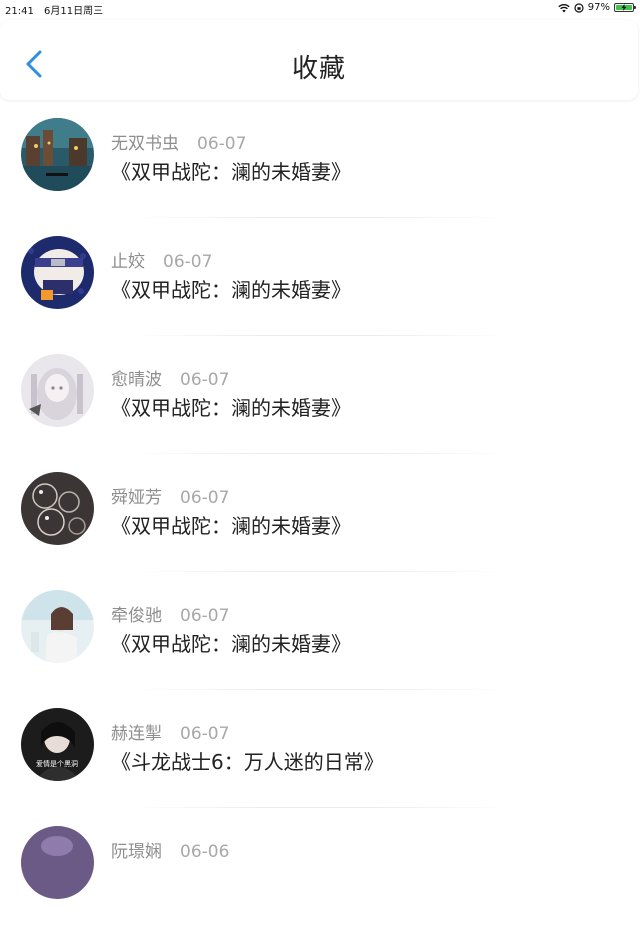  What do you see at coordinates (145, 144) in the screenshot?
I see `user-name: 无双书虫` at bounding box center [145, 144].